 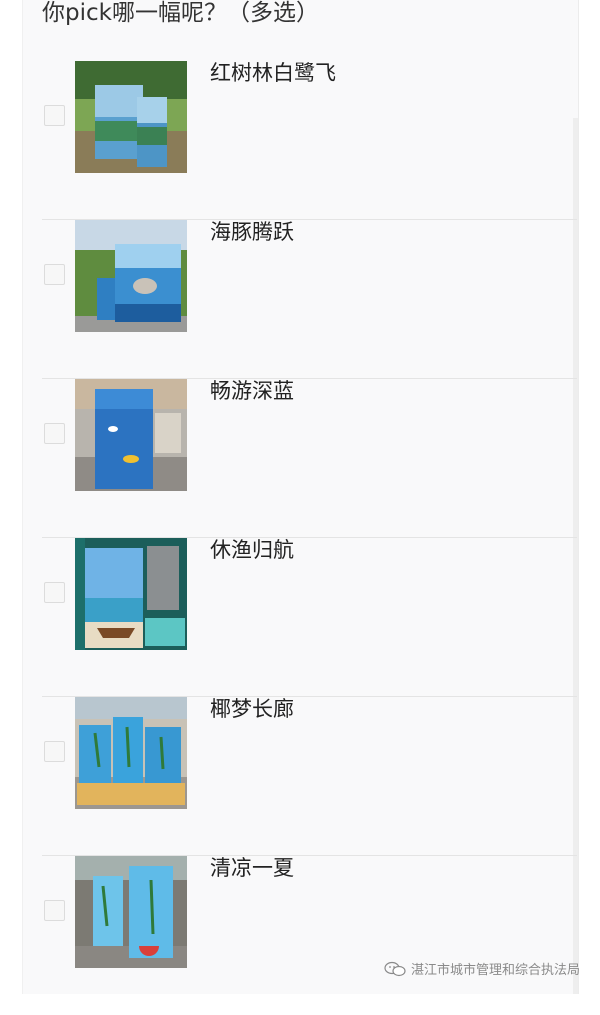 I want to click on option-item: 红树林白鹭飞, so click(x=309, y=140).